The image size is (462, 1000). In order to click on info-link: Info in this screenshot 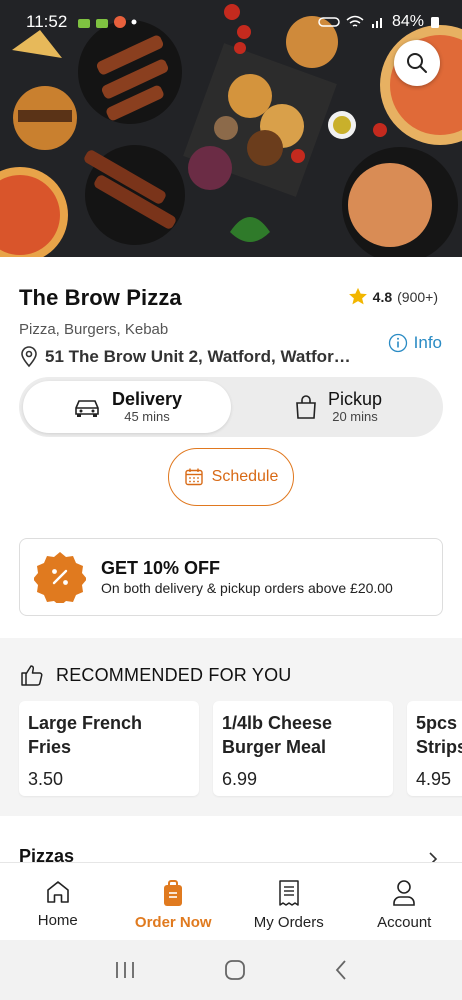, I will do `click(415, 343)`.